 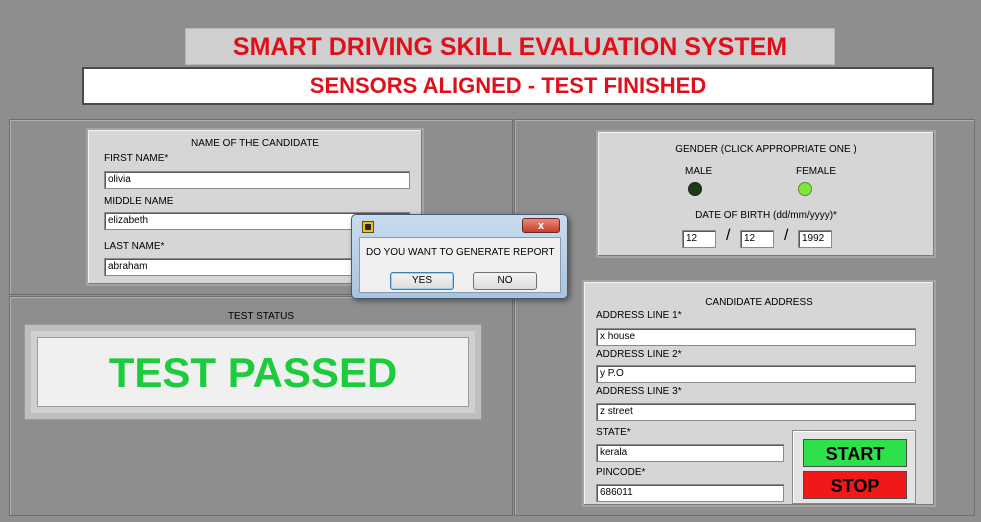 What do you see at coordinates (757, 239) in the screenshot?
I see `dob-month-field: 12` at bounding box center [757, 239].